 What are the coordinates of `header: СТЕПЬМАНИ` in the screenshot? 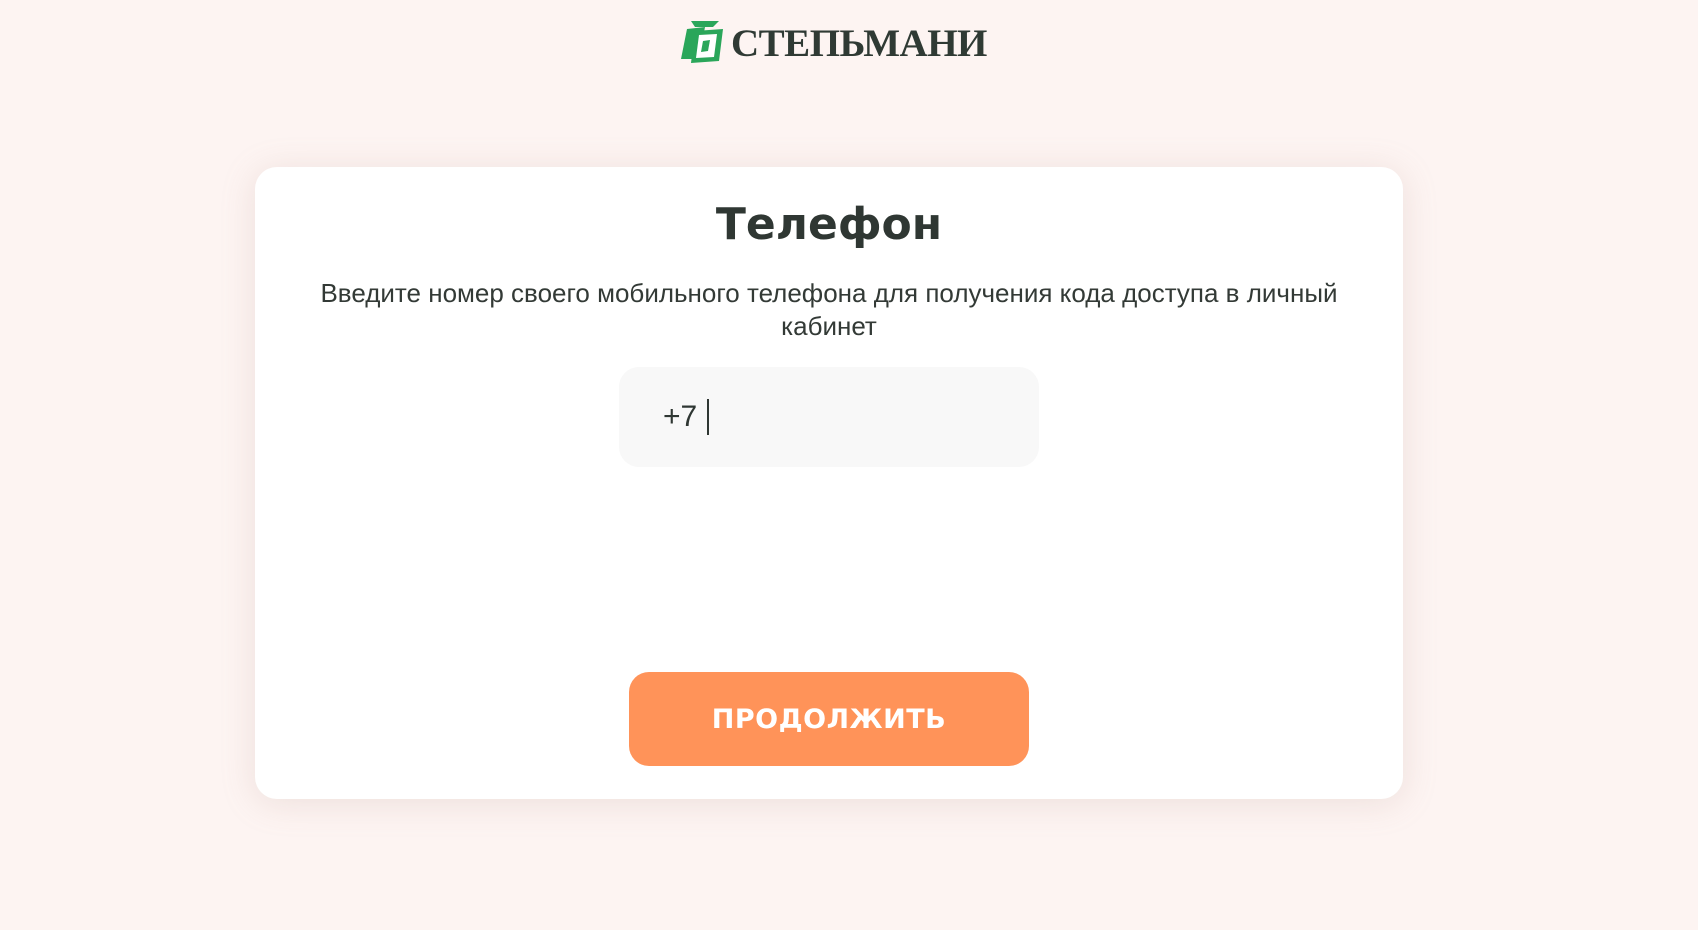 It's located at (849, 55).